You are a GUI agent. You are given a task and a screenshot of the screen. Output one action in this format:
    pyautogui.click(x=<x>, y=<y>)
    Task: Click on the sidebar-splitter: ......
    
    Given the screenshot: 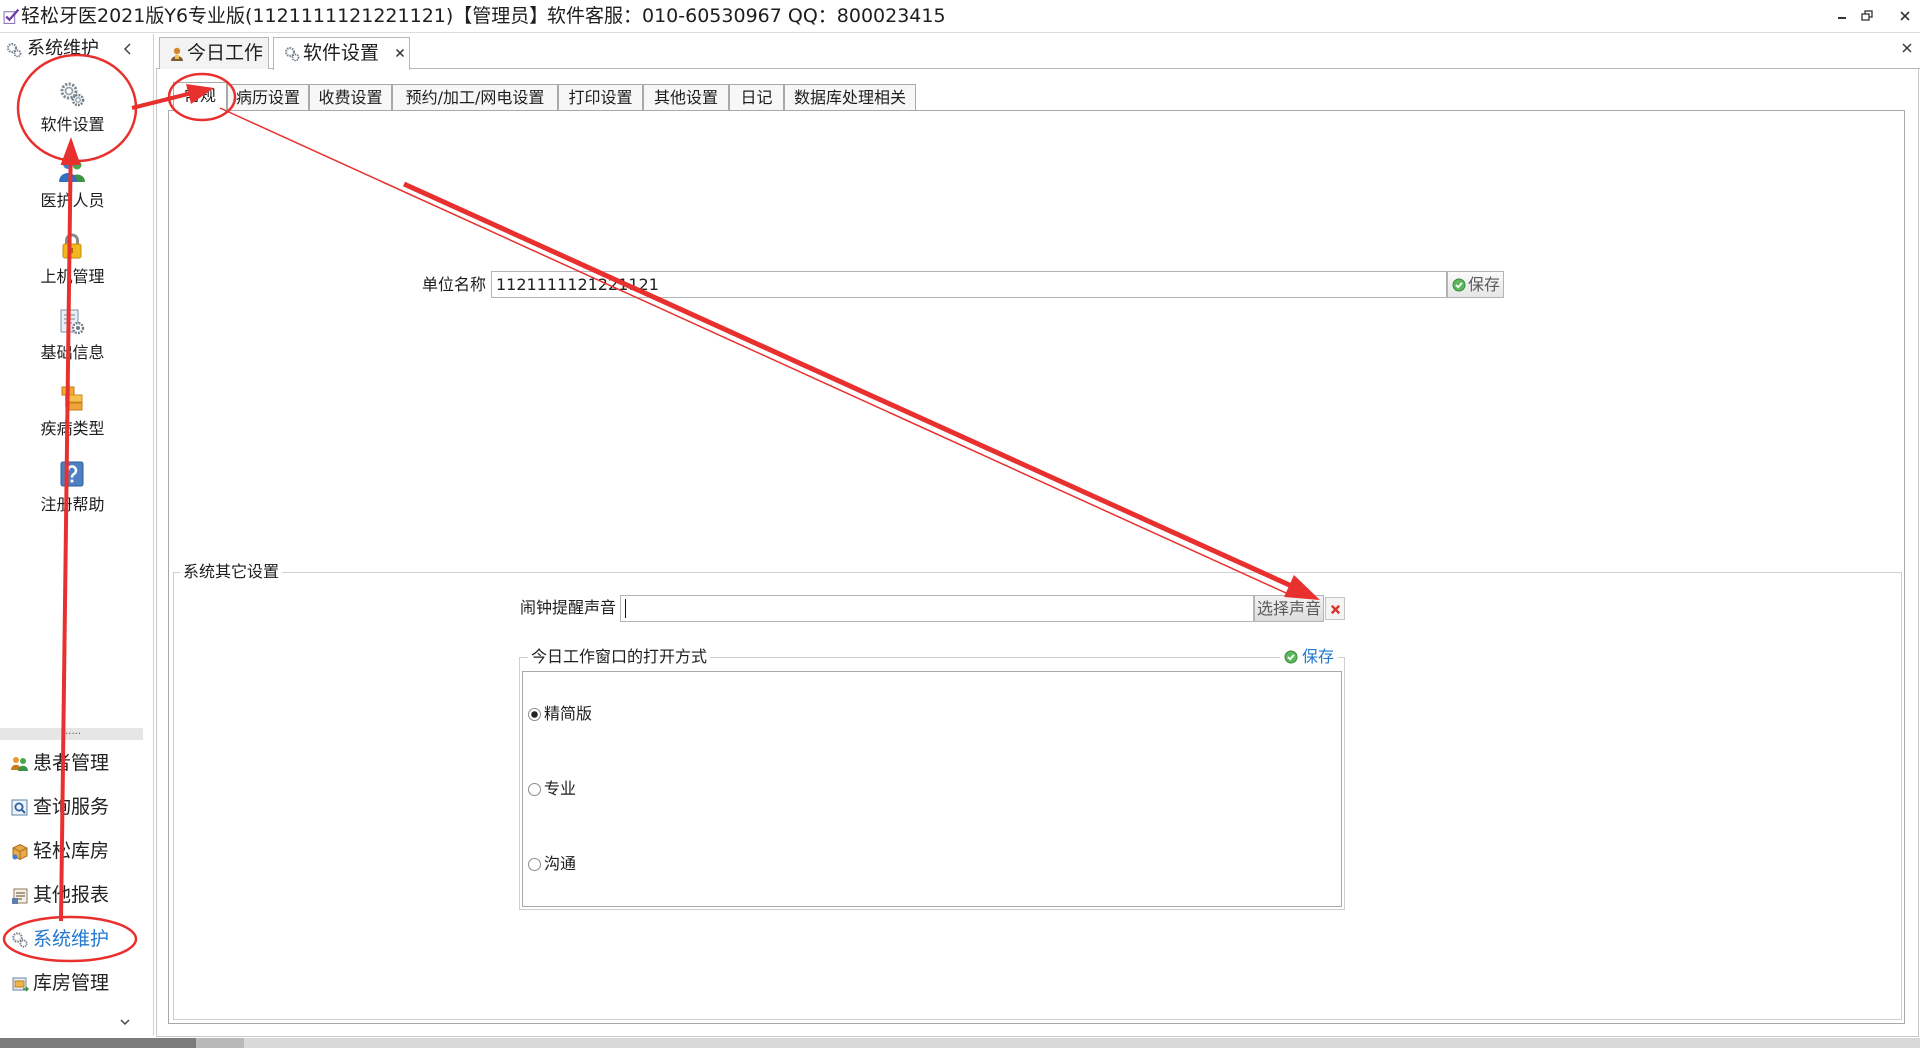 What is the action you would take?
    pyautogui.click(x=71, y=733)
    